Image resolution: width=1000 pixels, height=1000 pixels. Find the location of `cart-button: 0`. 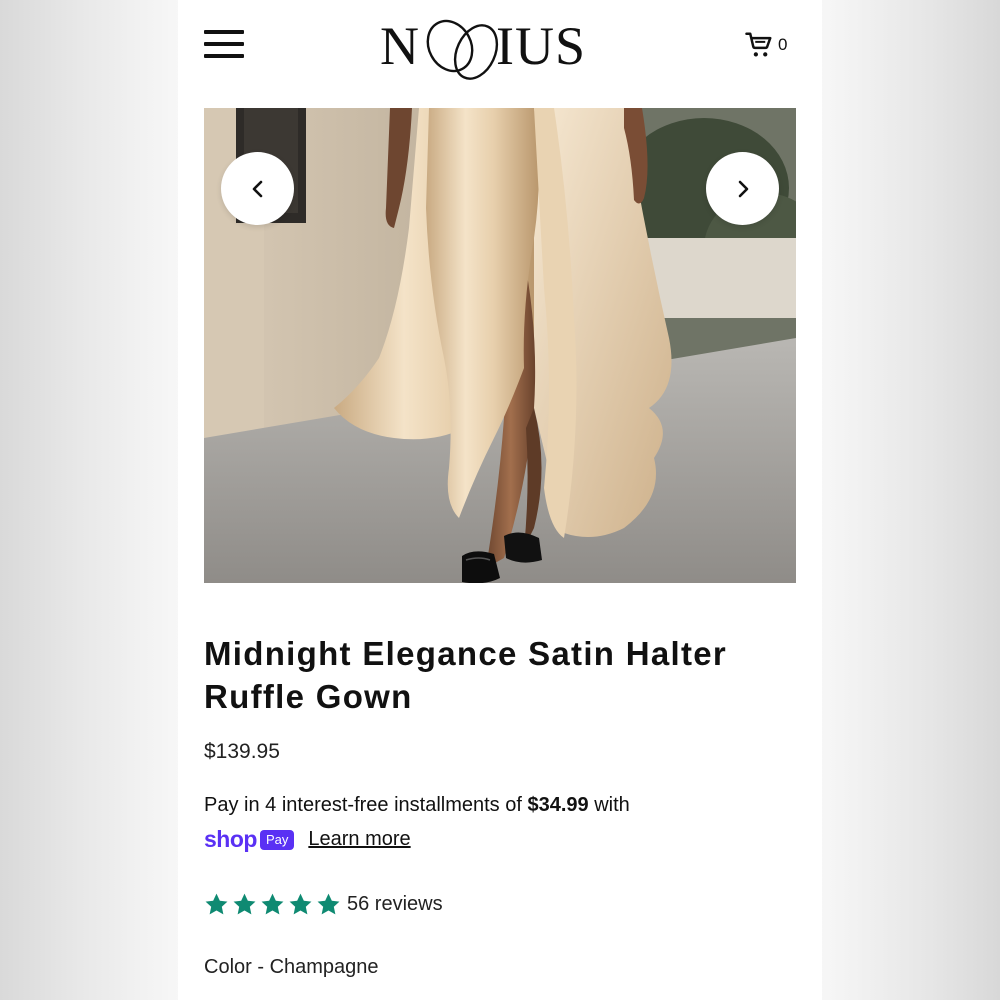

cart-button: 0 is located at coordinates (765, 45).